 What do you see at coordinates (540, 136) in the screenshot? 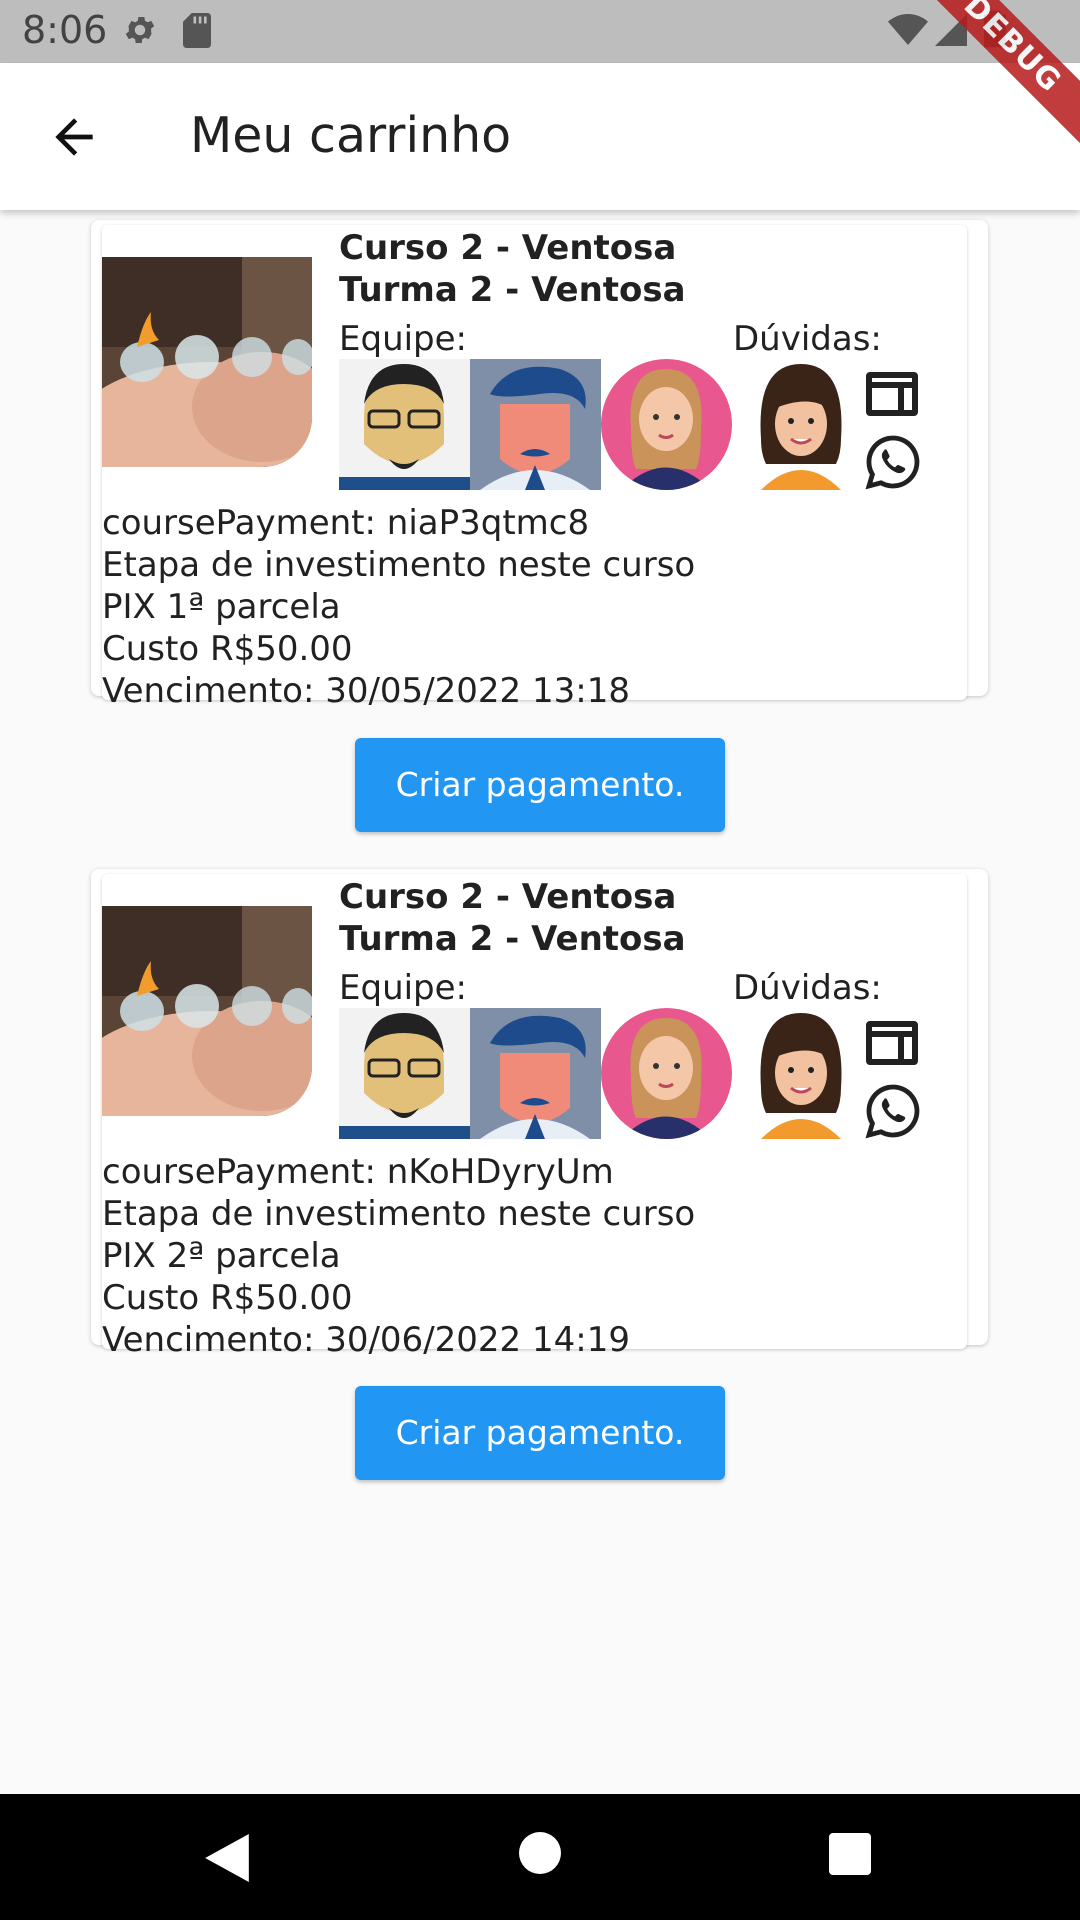
I see `app-bar: Meu carrinho` at bounding box center [540, 136].